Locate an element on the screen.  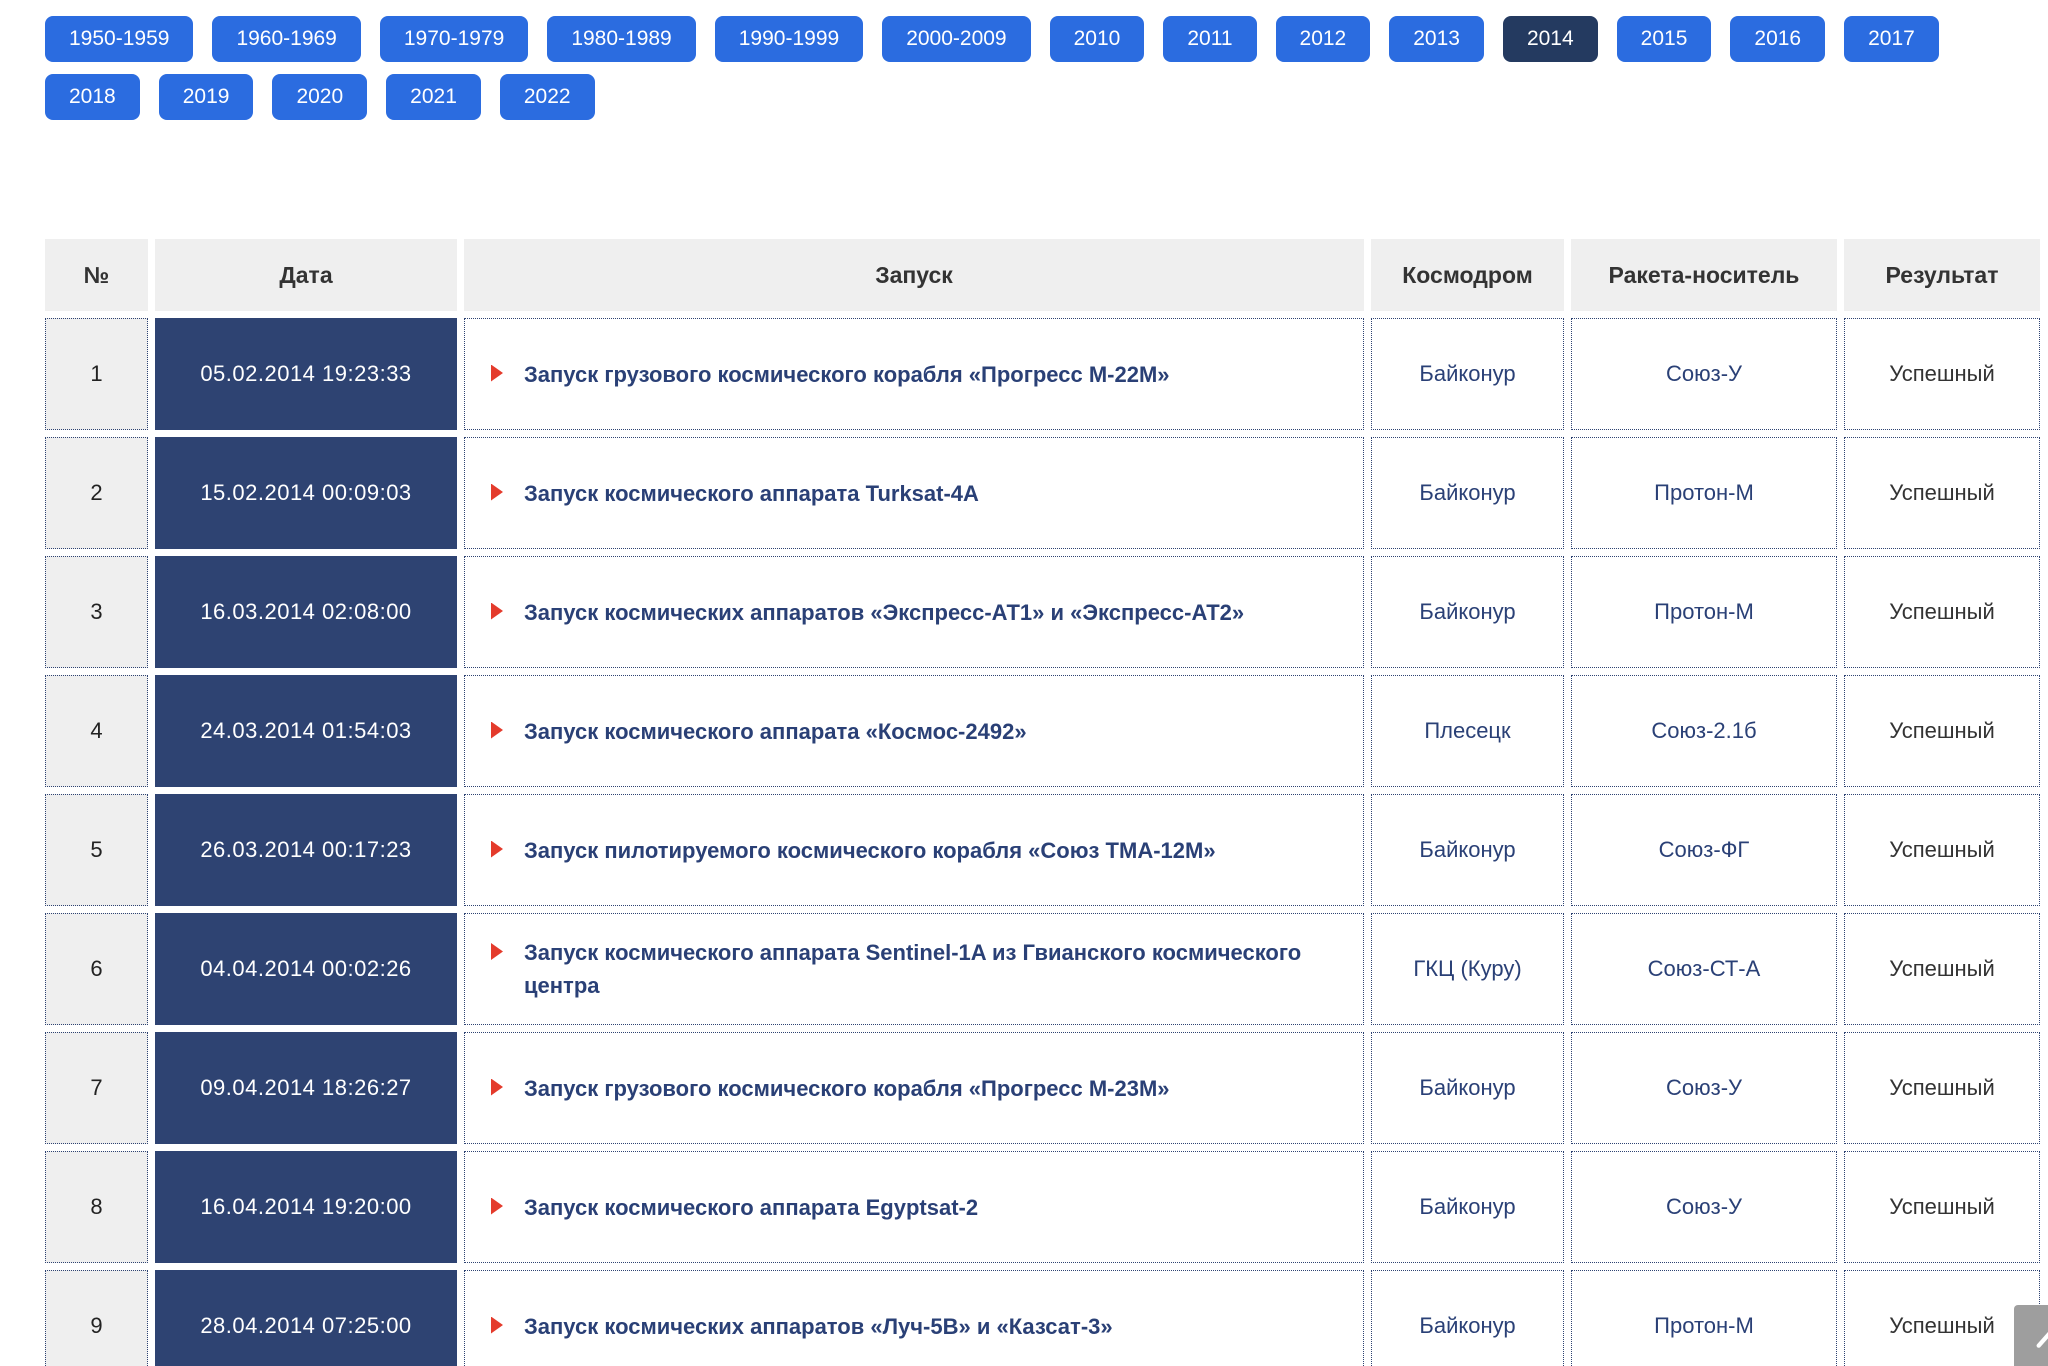
year-filter-2013: 2013 is located at coordinates (1436, 39).